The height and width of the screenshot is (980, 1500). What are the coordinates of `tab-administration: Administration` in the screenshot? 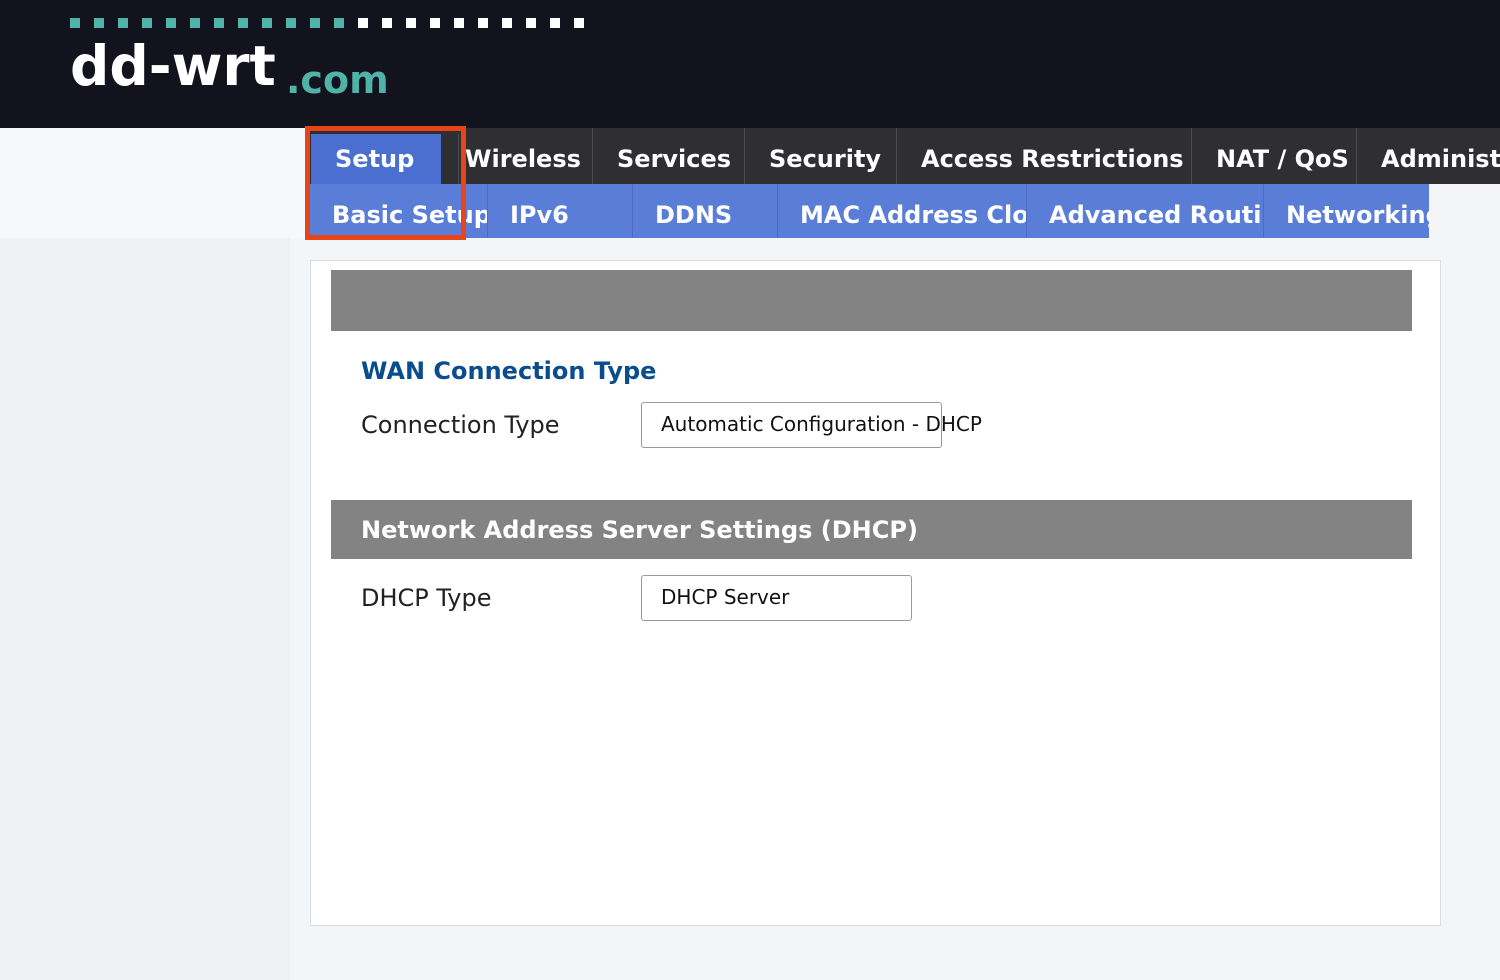 It's located at (1428, 156).